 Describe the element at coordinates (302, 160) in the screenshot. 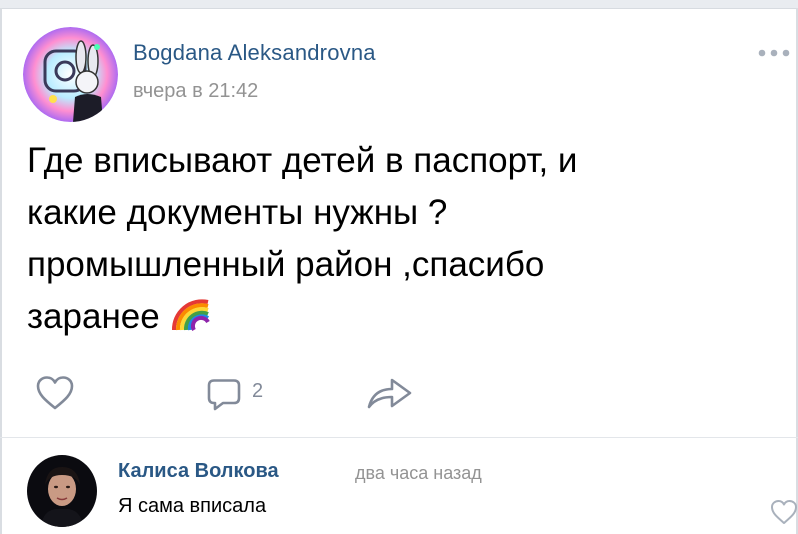

I see `post-text-line: Где вписывают детей в паспорт, и` at that location.